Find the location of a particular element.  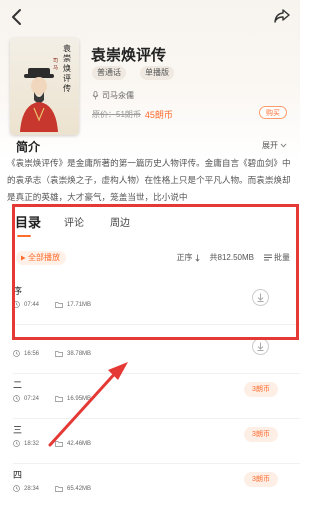

tab-bar: 目录 评论 周边 is located at coordinates (150, 226).